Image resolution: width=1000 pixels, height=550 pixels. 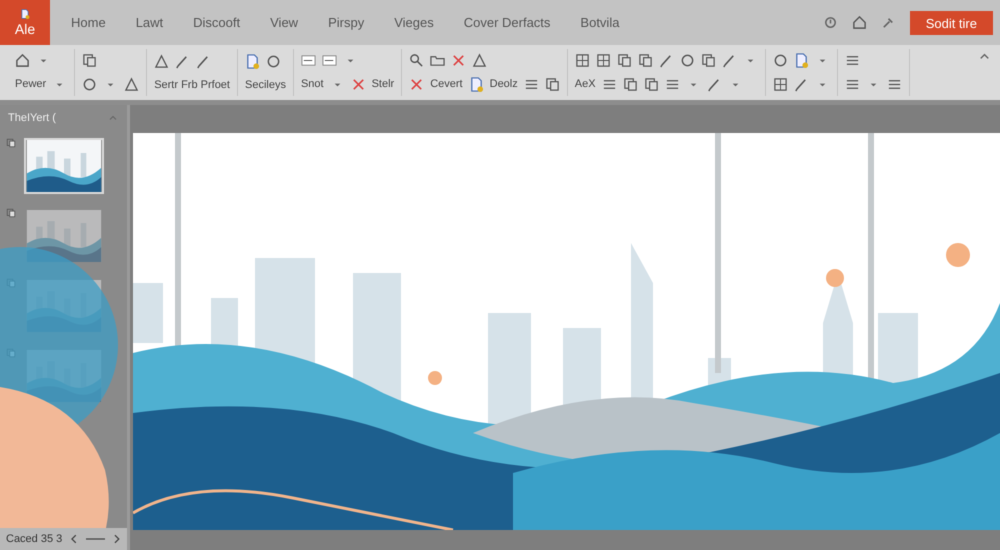 What do you see at coordinates (265, 85) in the screenshot?
I see `ribbon-label: Secileys` at bounding box center [265, 85].